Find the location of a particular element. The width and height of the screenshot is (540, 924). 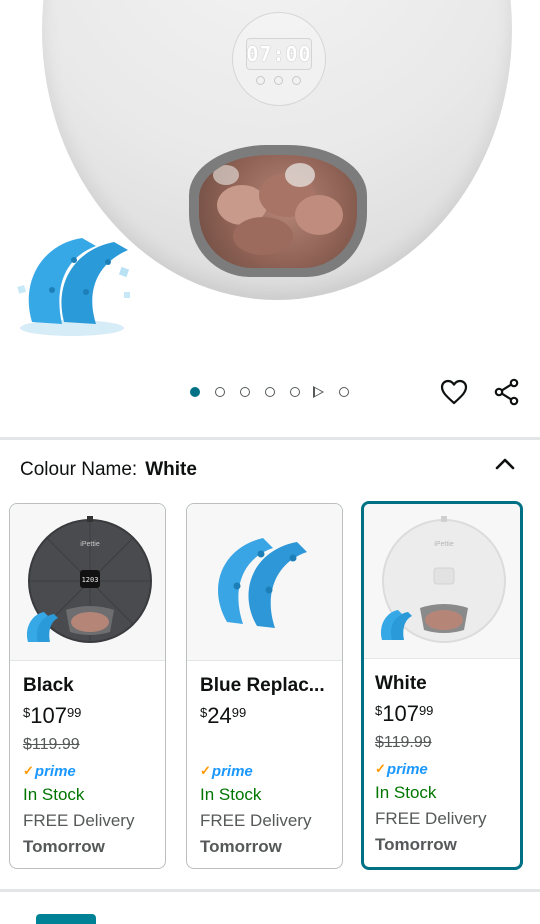

wishlist-button is located at coordinates (454, 392).